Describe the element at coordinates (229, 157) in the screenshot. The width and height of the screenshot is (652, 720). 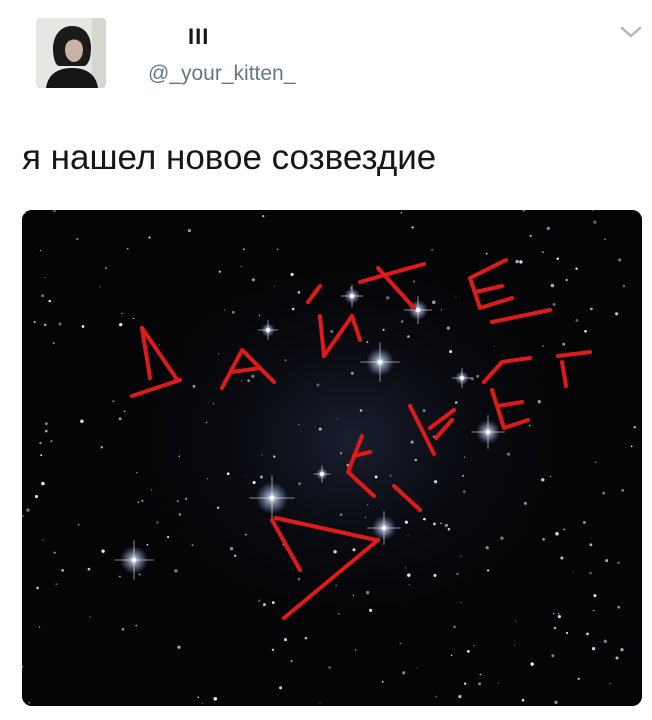
I see `tweet-text: я нашел новое созвездие` at that location.